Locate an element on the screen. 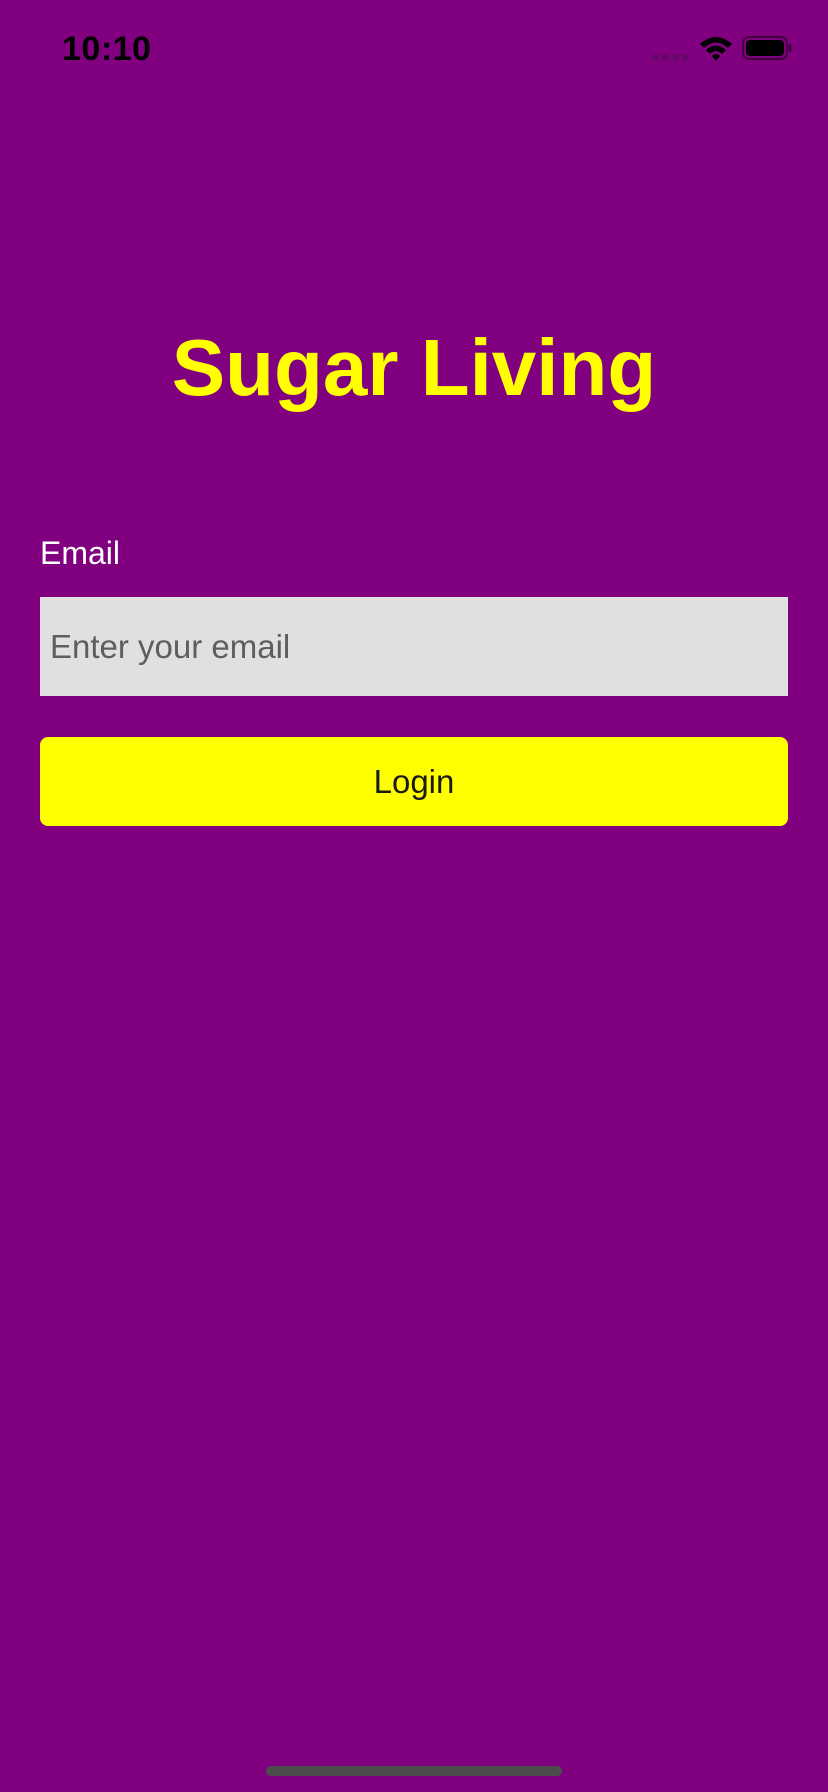 The image size is (828, 1792). status-time: 10:10 is located at coordinates (107, 49).